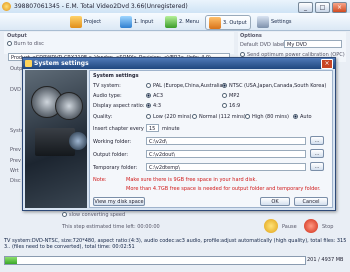 The image size is (350, 272). Describe the element at coordinates (15, 161) in the screenshot. I see `side-label-5: Prev` at that location.